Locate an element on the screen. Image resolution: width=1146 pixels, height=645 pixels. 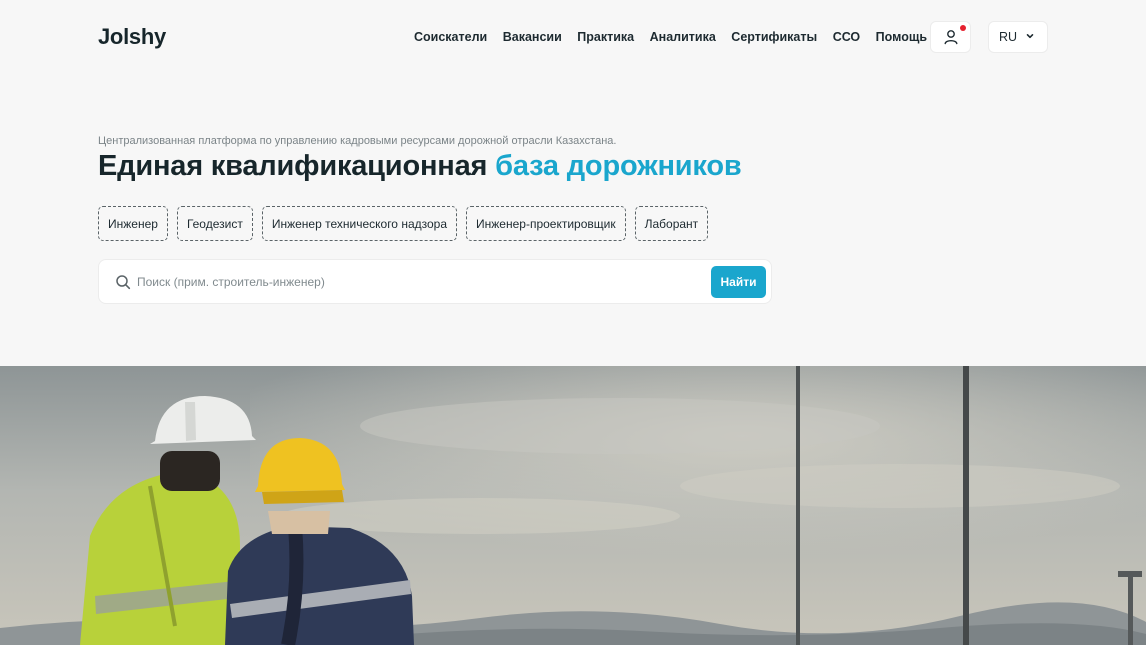
language-selector: RU is located at coordinates (1018, 37).